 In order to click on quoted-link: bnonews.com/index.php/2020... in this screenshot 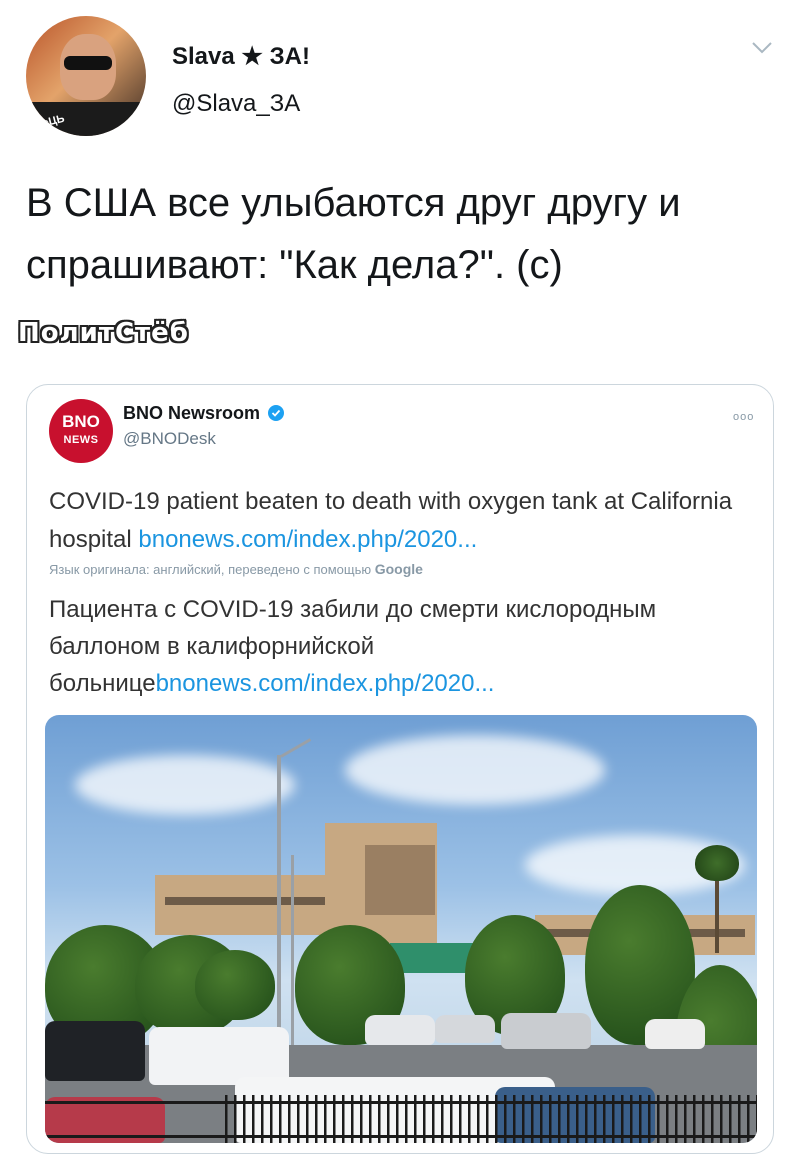, I will do `click(307, 539)`.